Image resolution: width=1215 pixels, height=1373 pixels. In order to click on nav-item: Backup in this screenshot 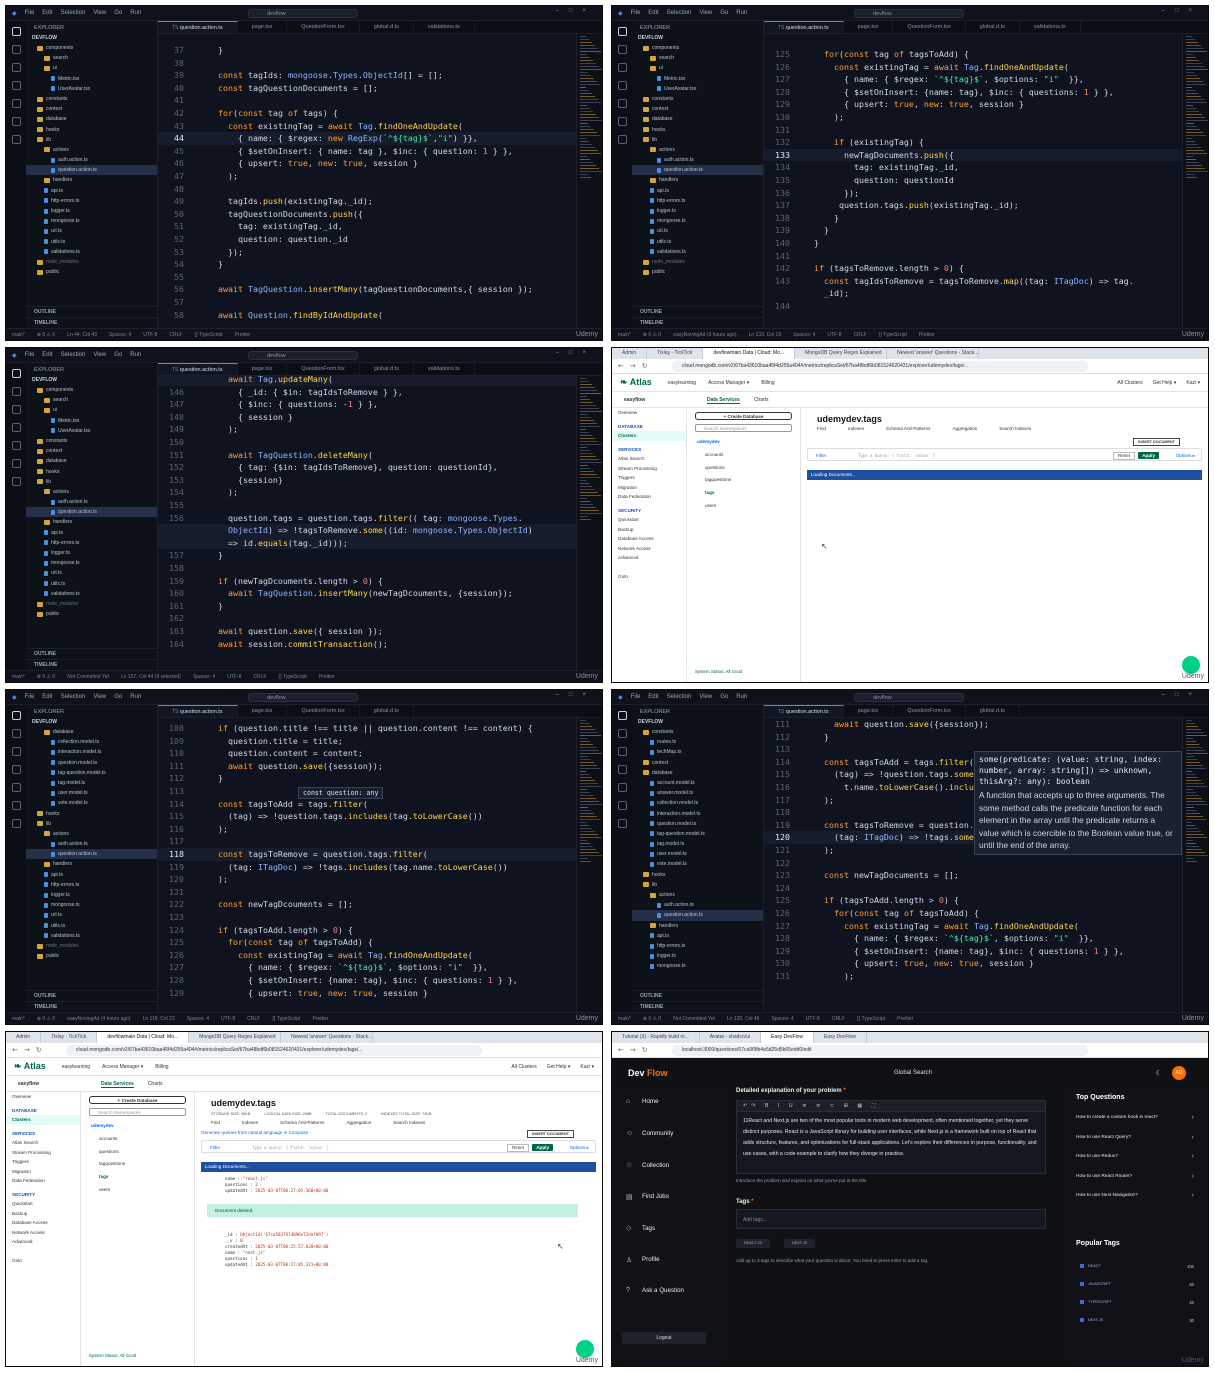, I will do `click(649, 530)`.